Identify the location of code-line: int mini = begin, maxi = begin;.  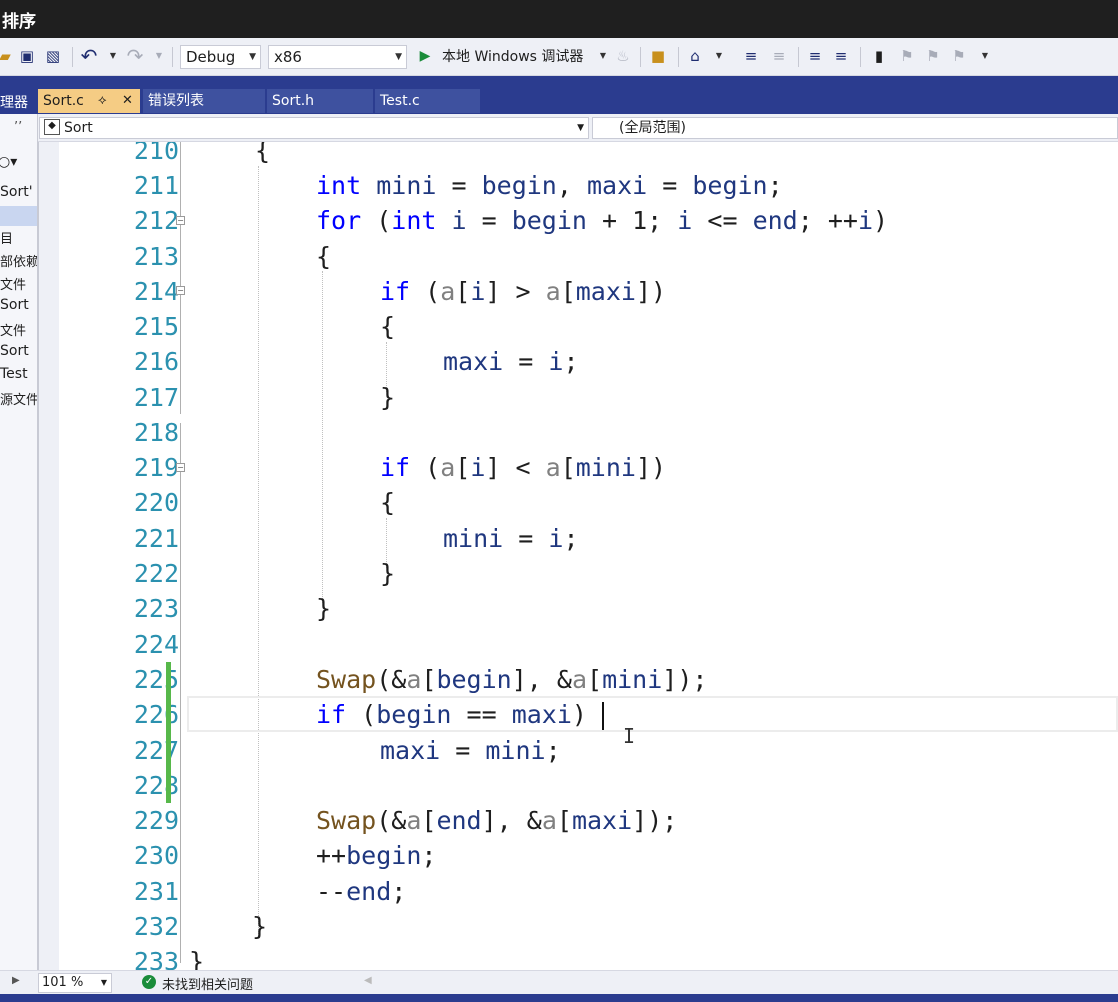
(549, 185).